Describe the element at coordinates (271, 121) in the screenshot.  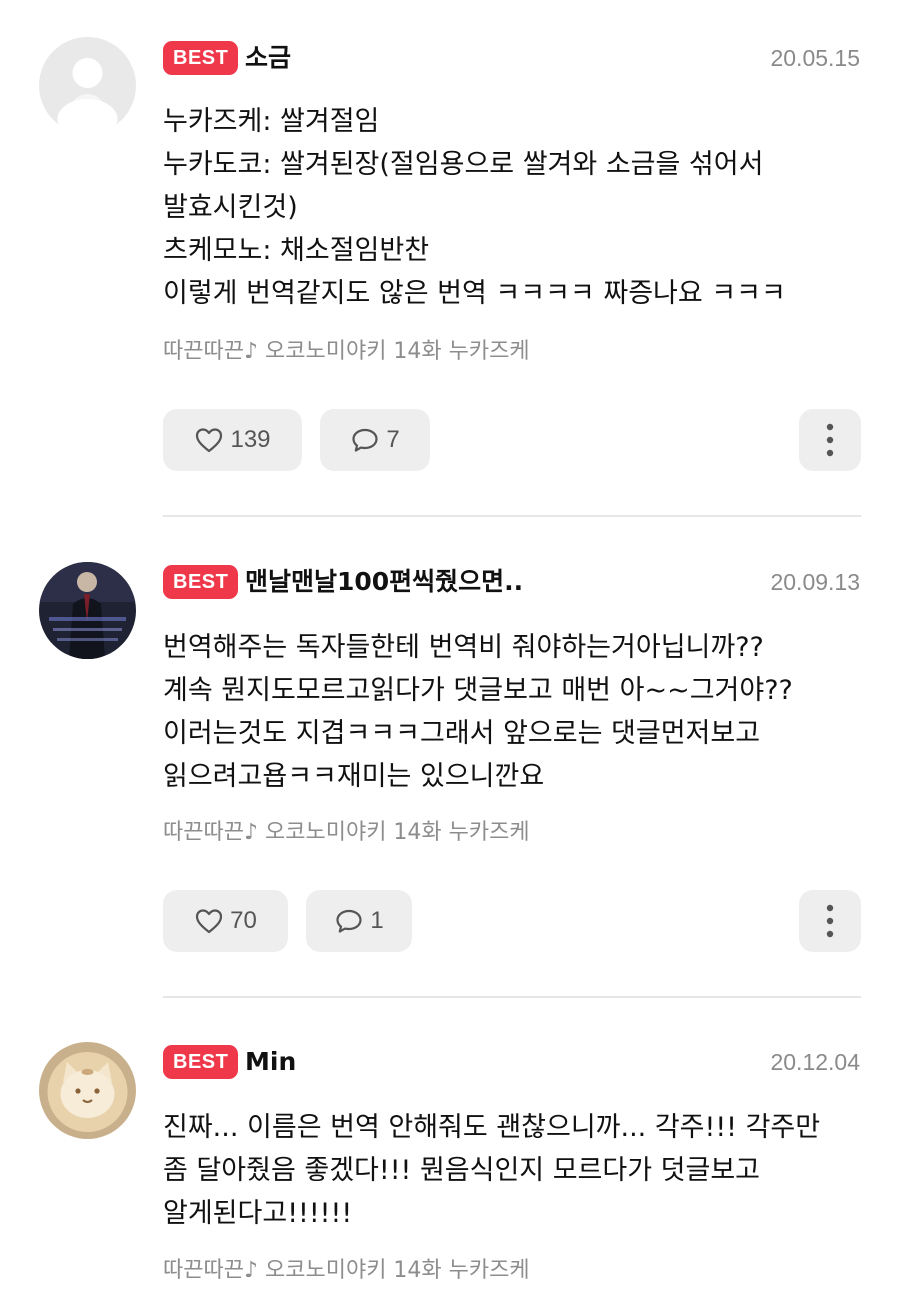
I see `comment-line: 누카즈케: 쌀겨절임` at that location.